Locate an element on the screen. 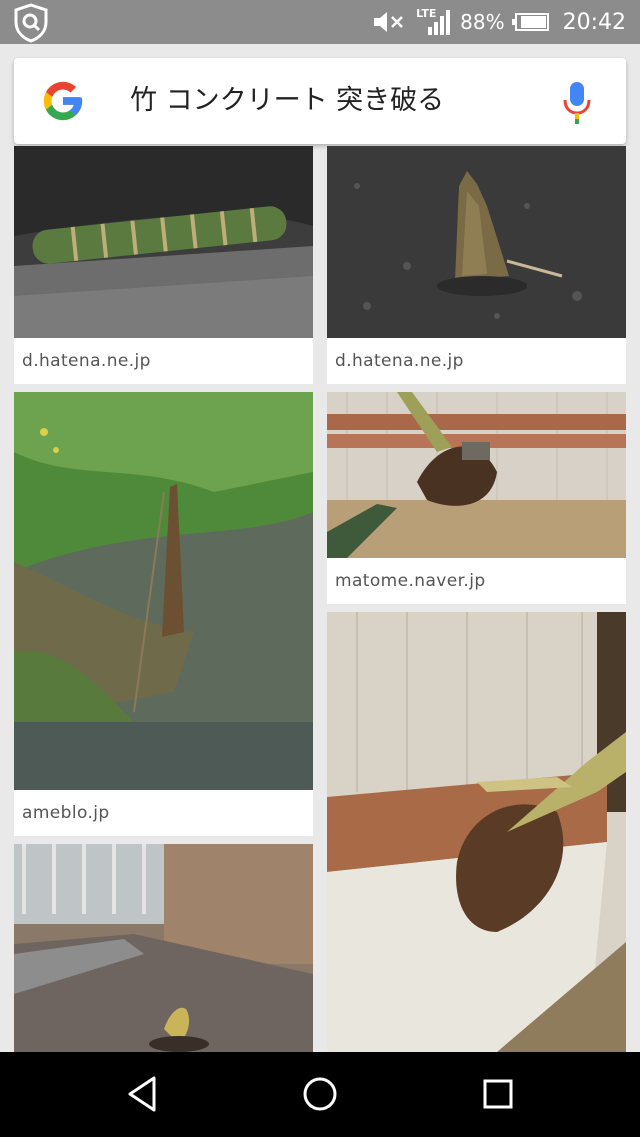 The width and height of the screenshot is (640, 1137). result-source: matome.naver.jp is located at coordinates (410, 581).